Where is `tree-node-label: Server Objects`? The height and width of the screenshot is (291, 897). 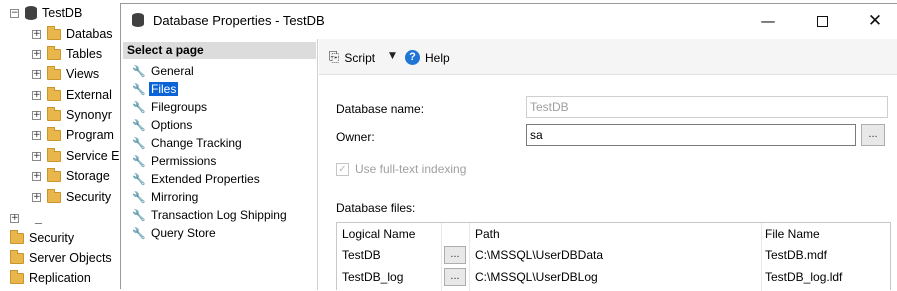 tree-node-label: Server Objects is located at coordinates (70, 258).